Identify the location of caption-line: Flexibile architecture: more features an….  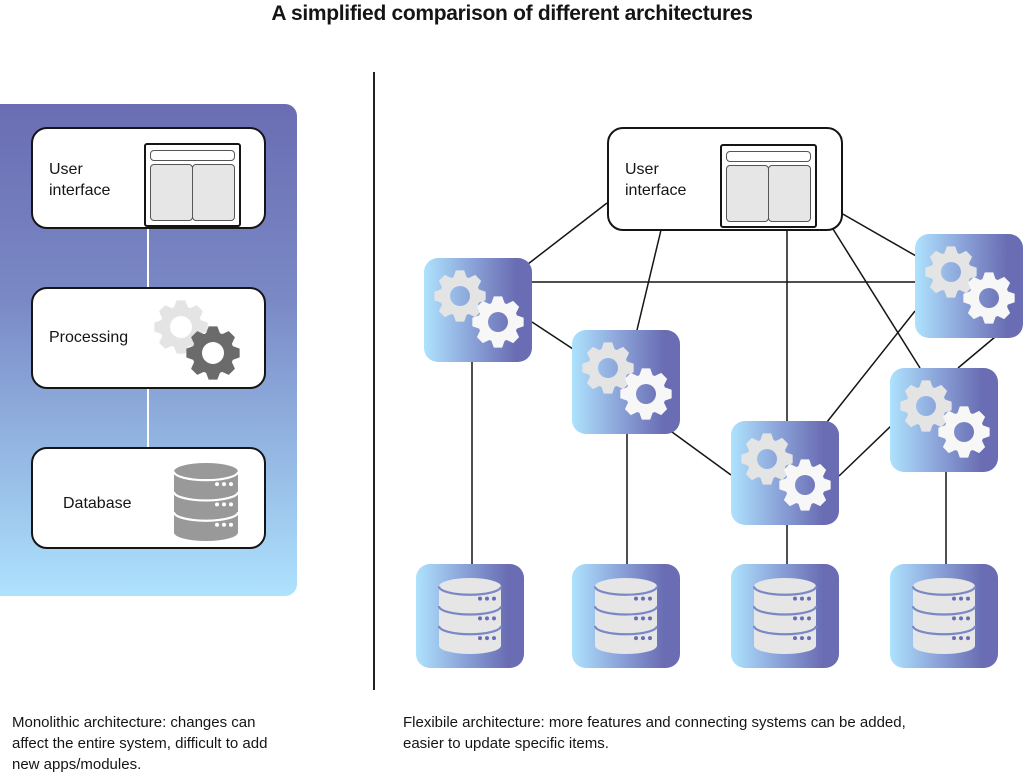
(654, 722).